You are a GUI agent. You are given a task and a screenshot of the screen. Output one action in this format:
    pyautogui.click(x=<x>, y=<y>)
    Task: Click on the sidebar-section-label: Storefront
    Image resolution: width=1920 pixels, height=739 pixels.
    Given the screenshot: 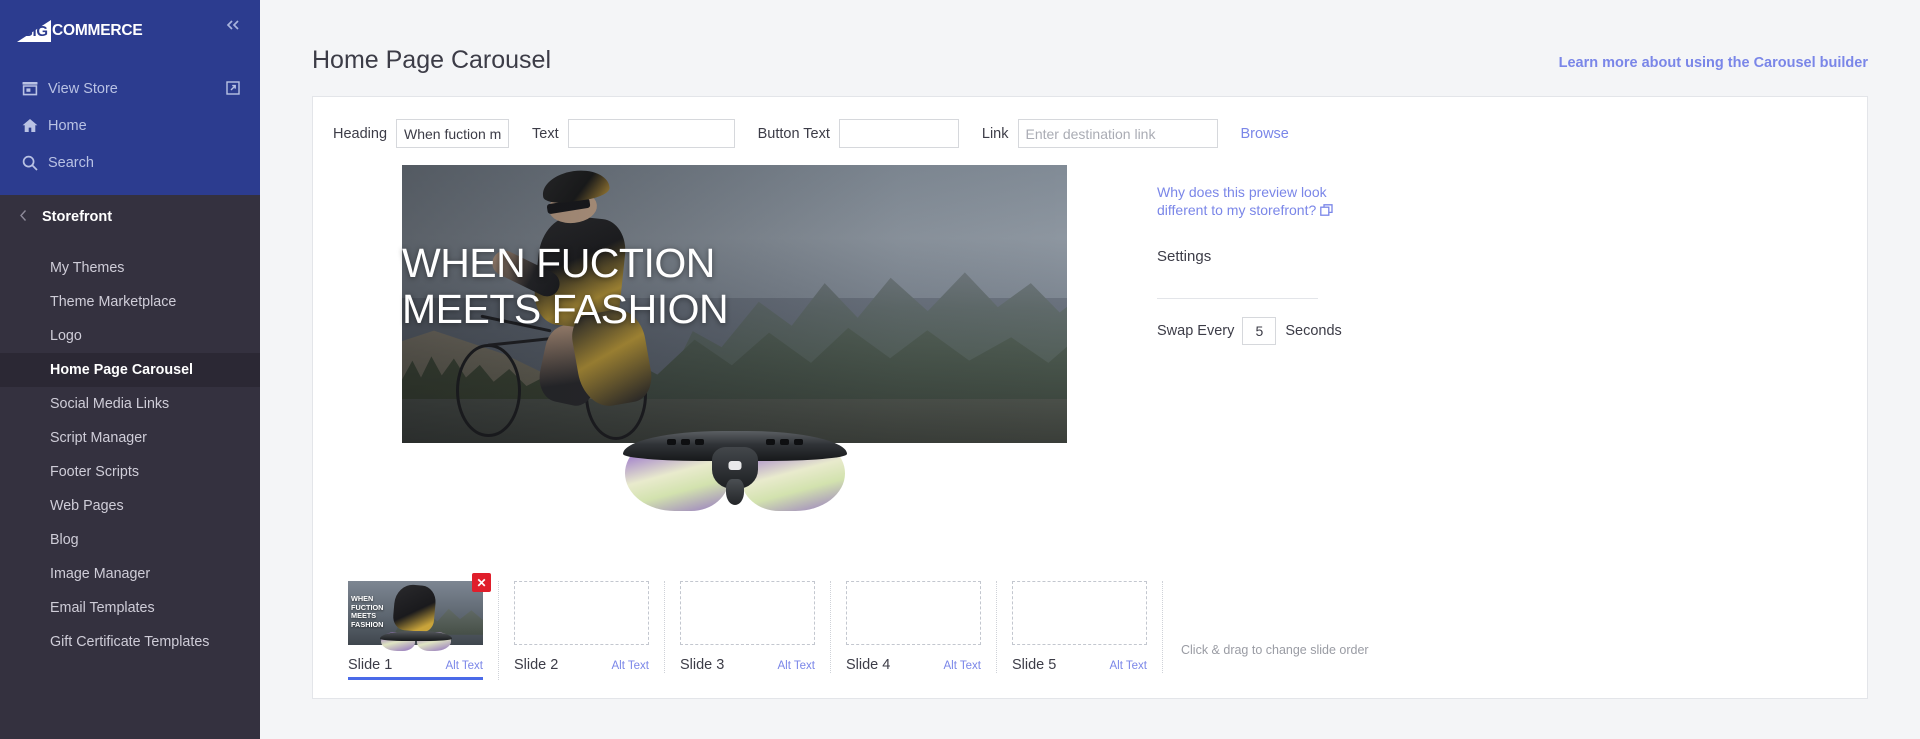 What is the action you would take?
    pyautogui.click(x=77, y=217)
    